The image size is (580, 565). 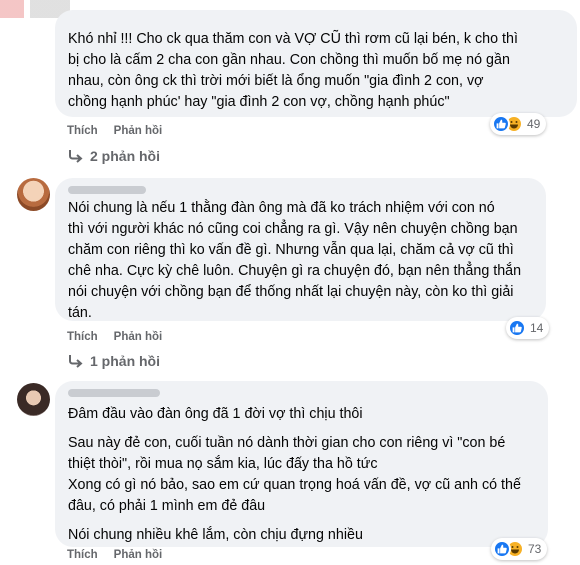 I want to click on reaction-summary: 73, so click(x=519, y=549).